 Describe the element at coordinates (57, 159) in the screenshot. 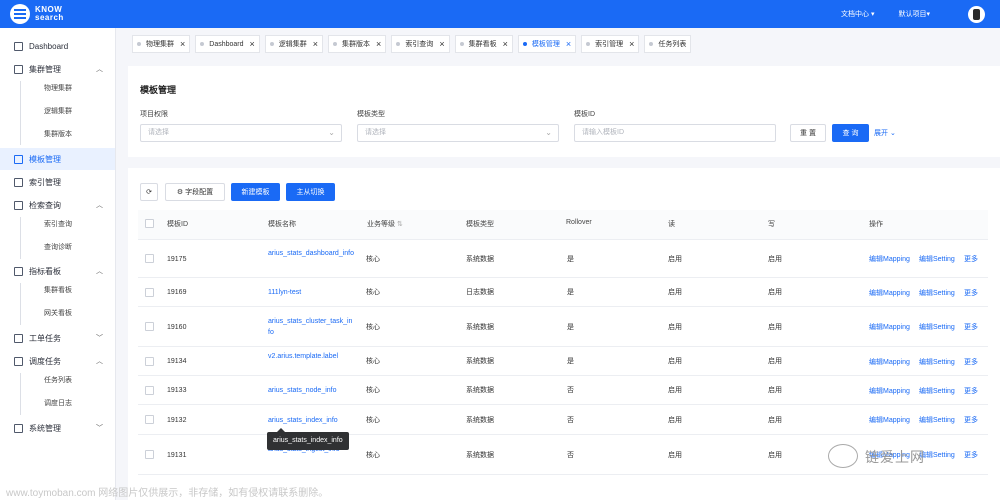

I see `sidebar-item-template: 模板管理` at that location.